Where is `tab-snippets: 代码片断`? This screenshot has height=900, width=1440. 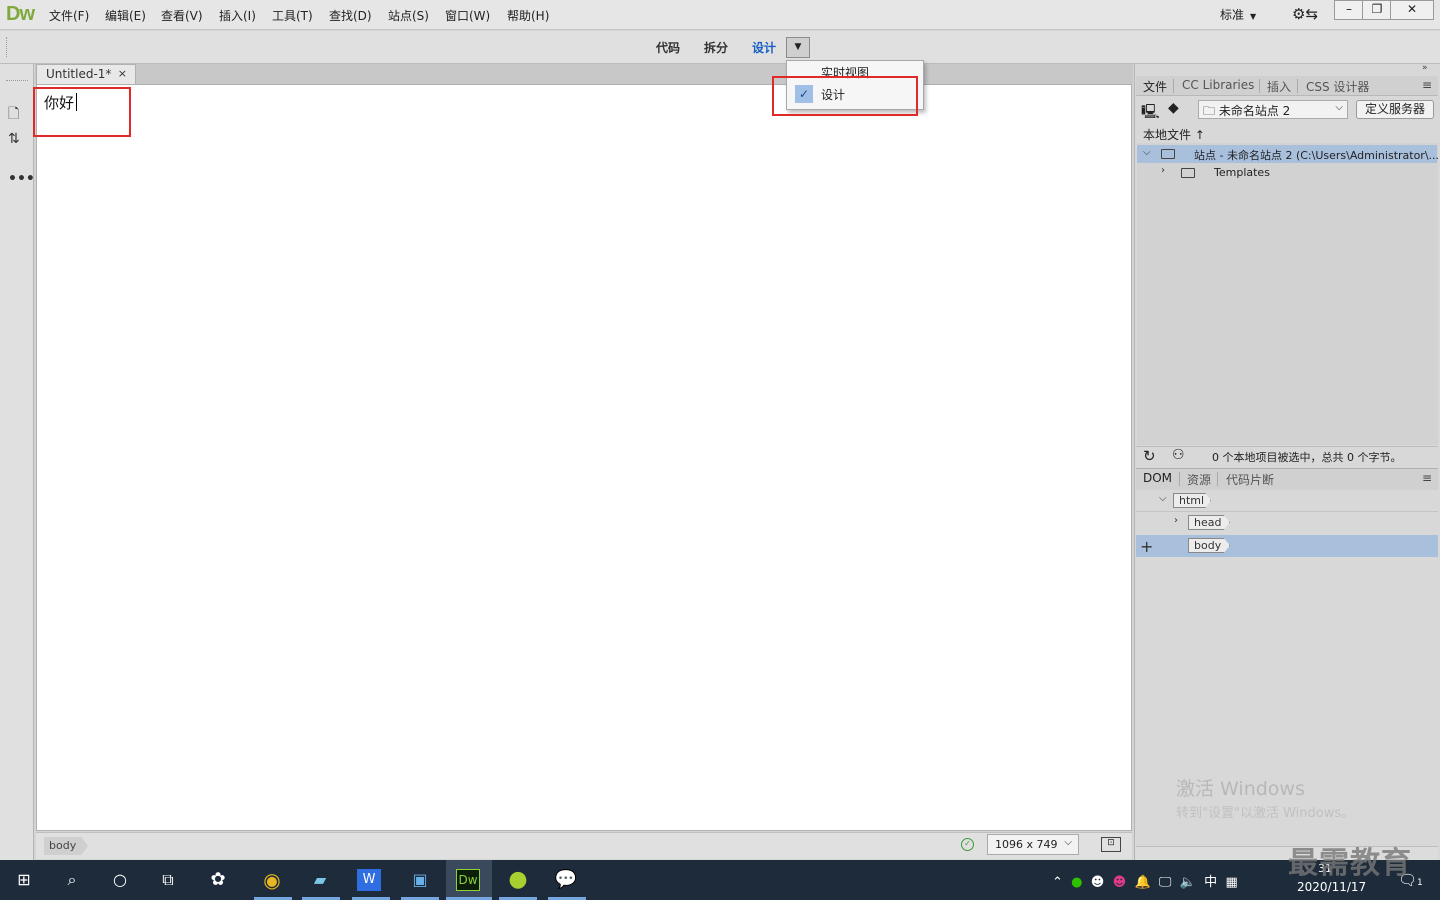 tab-snippets: 代码片断 is located at coordinates (1250, 479).